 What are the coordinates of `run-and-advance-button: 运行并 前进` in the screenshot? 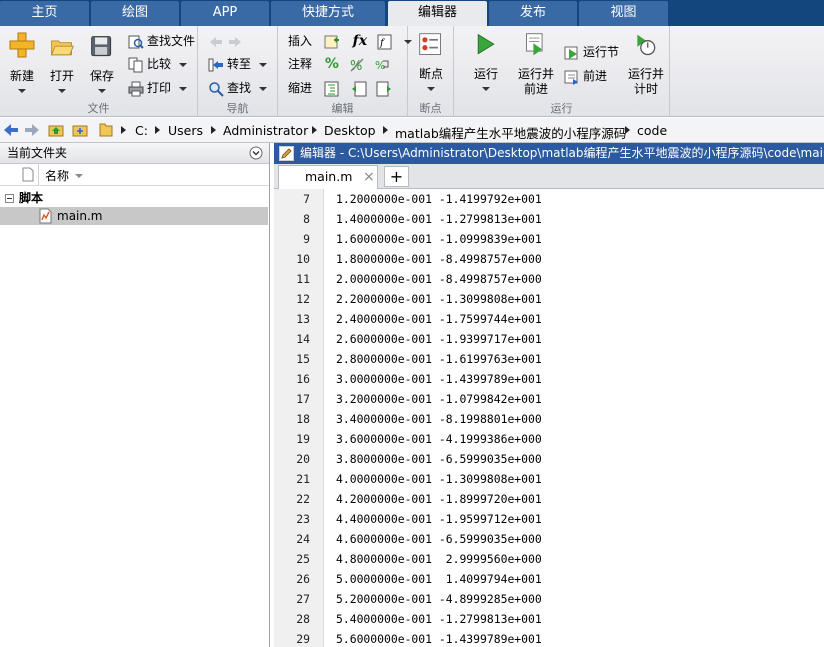 It's located at (536, 64).